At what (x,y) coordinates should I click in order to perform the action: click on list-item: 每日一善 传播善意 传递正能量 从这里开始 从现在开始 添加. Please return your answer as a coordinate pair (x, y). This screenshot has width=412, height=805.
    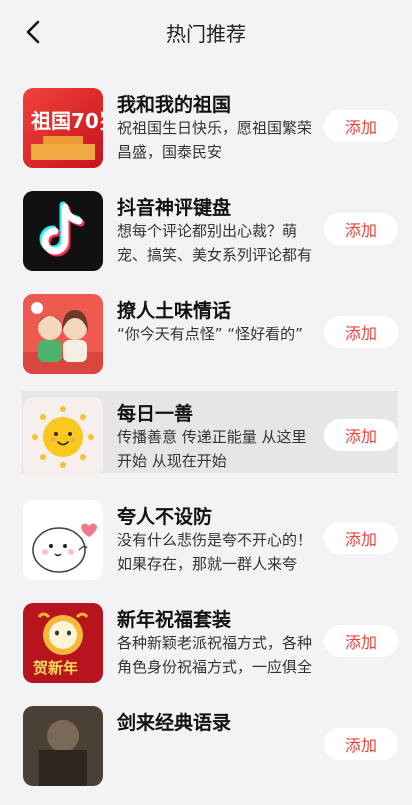
    Looking at the image, I should click on (206, 443).